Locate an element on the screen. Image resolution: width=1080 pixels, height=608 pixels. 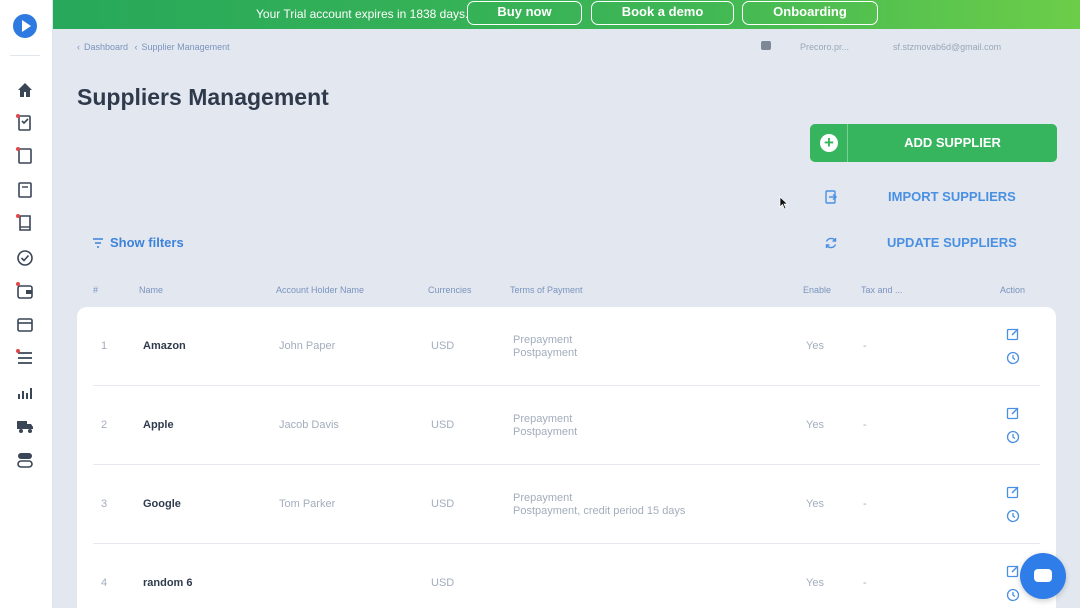
breadcrumb-dashboard: Dashboard is located at coordinates (106, 47).